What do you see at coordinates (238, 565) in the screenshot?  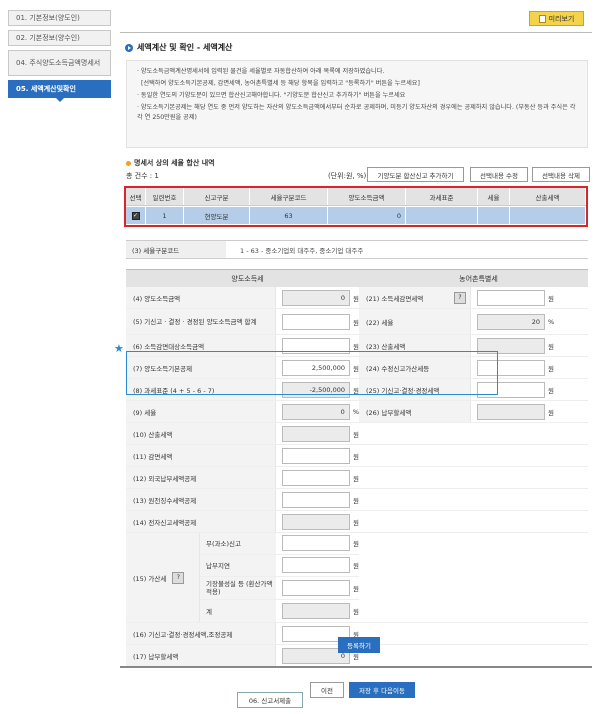 I see `sub-label: 납부지연` at bounding box center [238, 565].